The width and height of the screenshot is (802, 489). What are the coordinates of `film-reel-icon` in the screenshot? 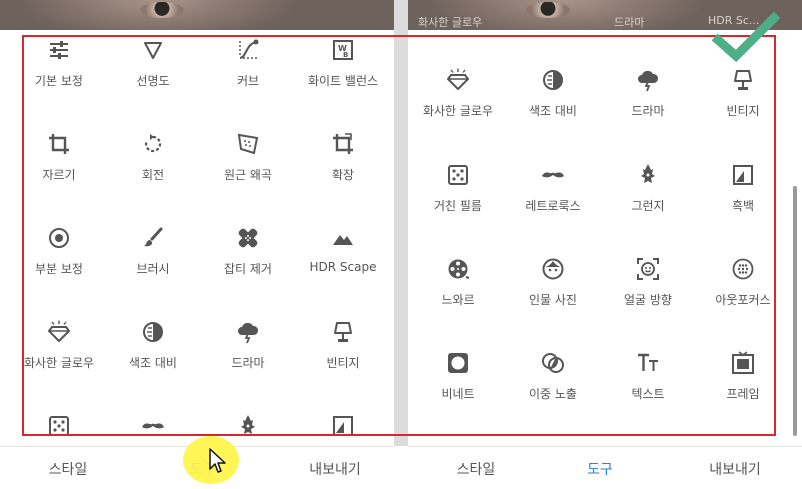 It's located at (459, 269).